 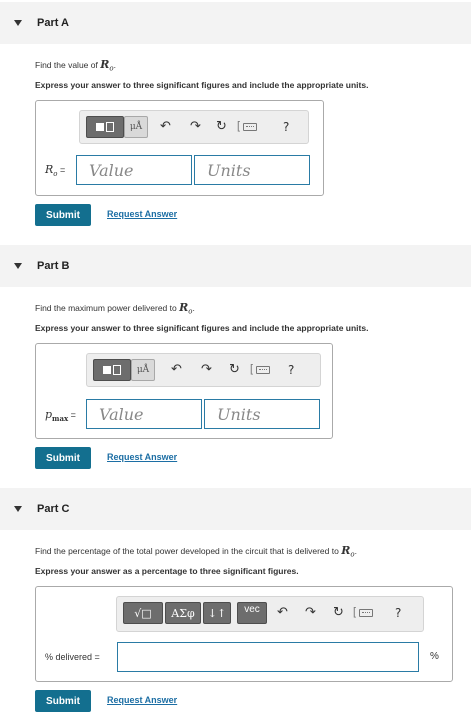 I want to click on greek-symbols-button: ΑΣφ, so click(x=183, y=613).